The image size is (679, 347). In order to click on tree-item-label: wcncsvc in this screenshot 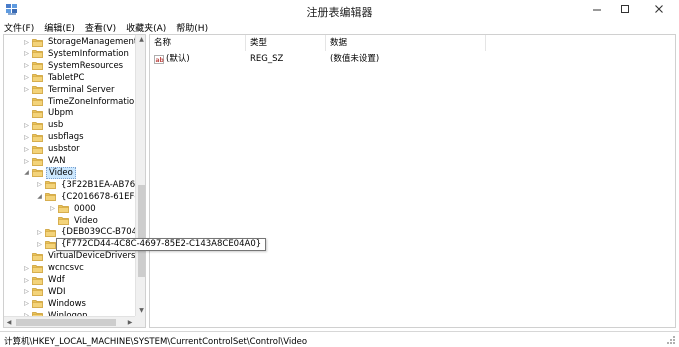, I will do `click(66, 268)`.